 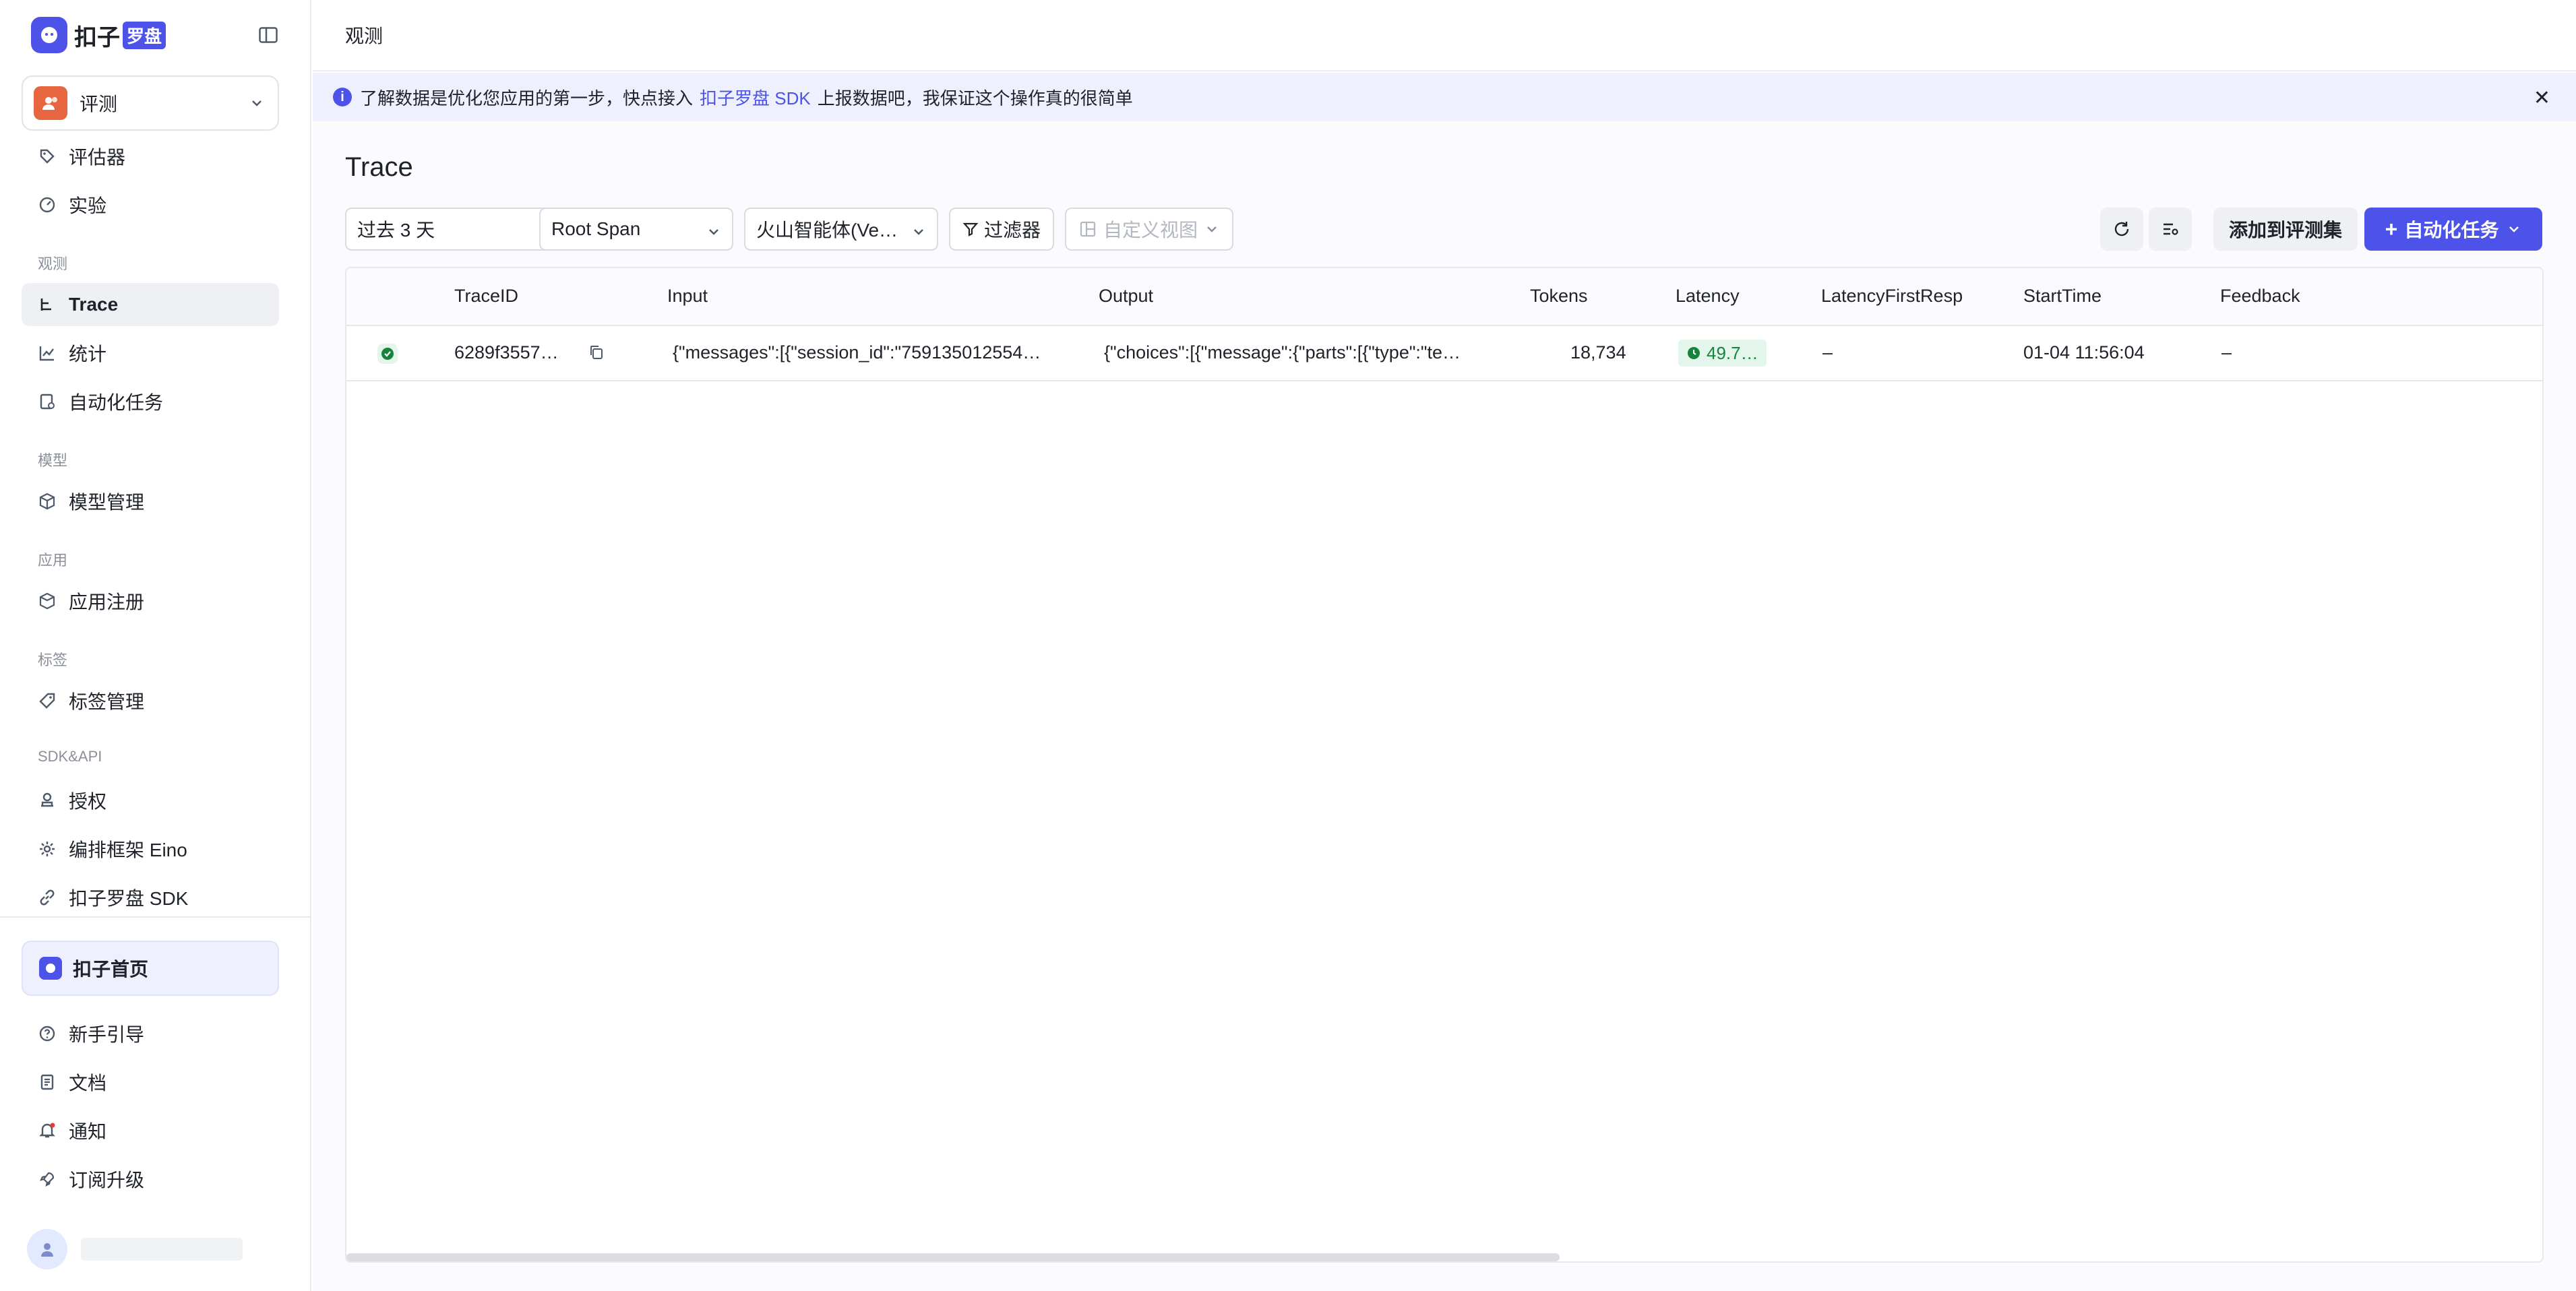 What do you see at coordinates (150, 502) in the screenshot?
I see `sidebar-item-model-manage: 模型管理` at bounding box center [150, 502].